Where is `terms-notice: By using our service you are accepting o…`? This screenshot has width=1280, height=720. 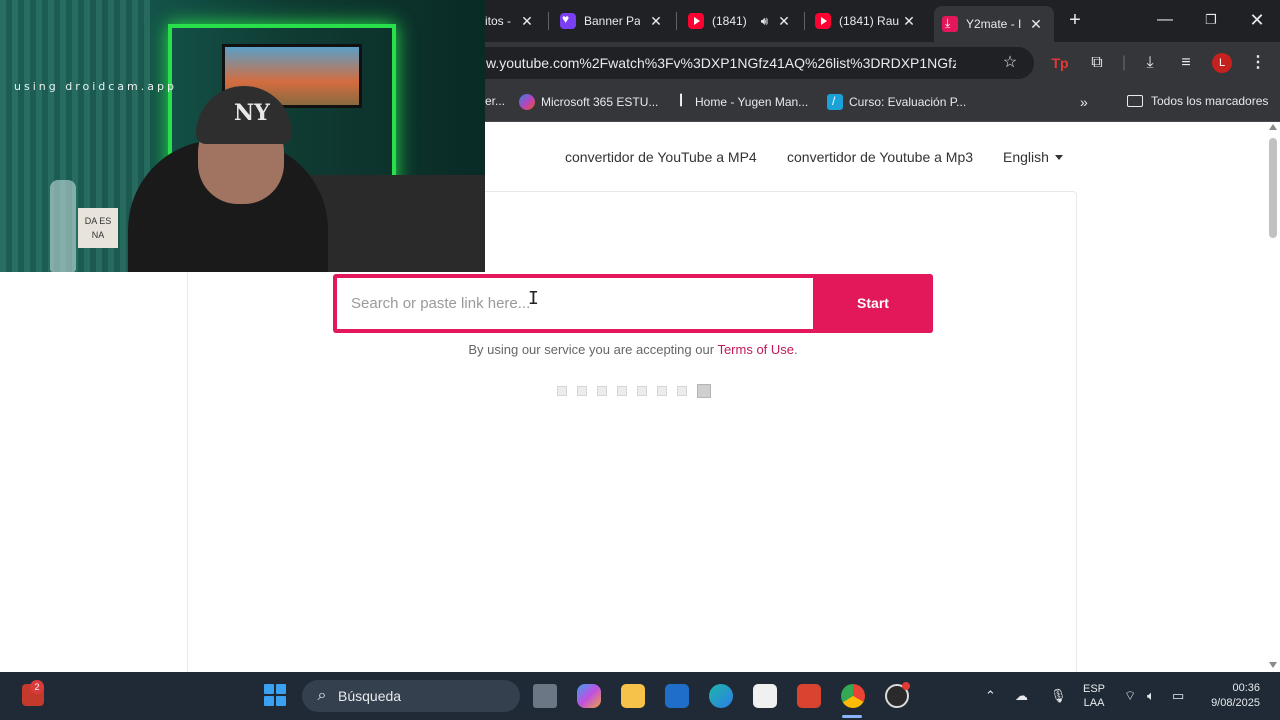
terms-notice: By using our service you are accepting o… is located at coordinates (633, 349).